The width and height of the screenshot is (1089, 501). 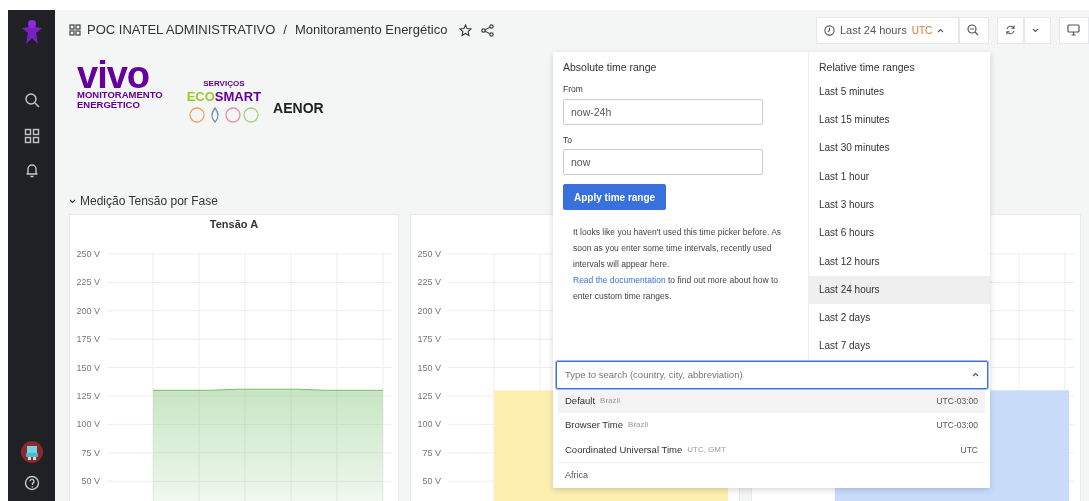 What do you see at coordinates (663, 162) in the screenshot?
I see `to-input: now` at bounding box center [663, 162].